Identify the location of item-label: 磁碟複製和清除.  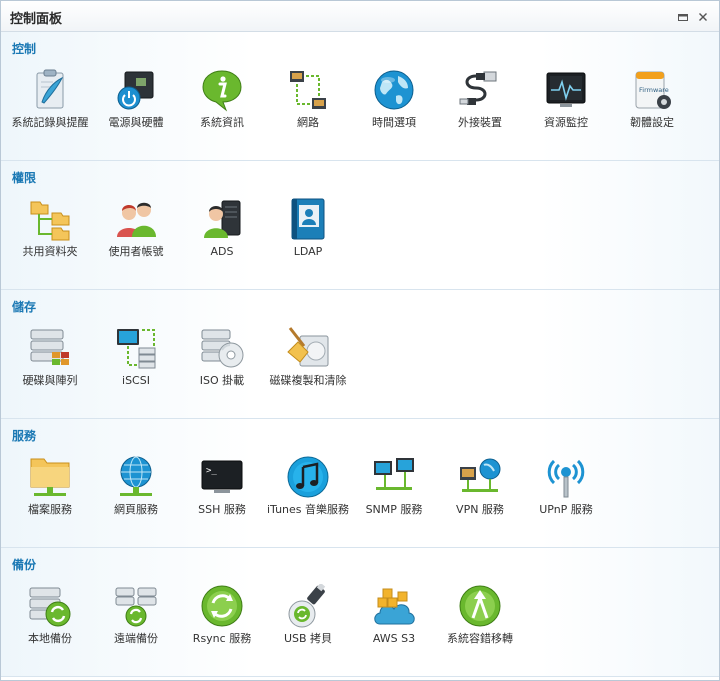
(308, 380).